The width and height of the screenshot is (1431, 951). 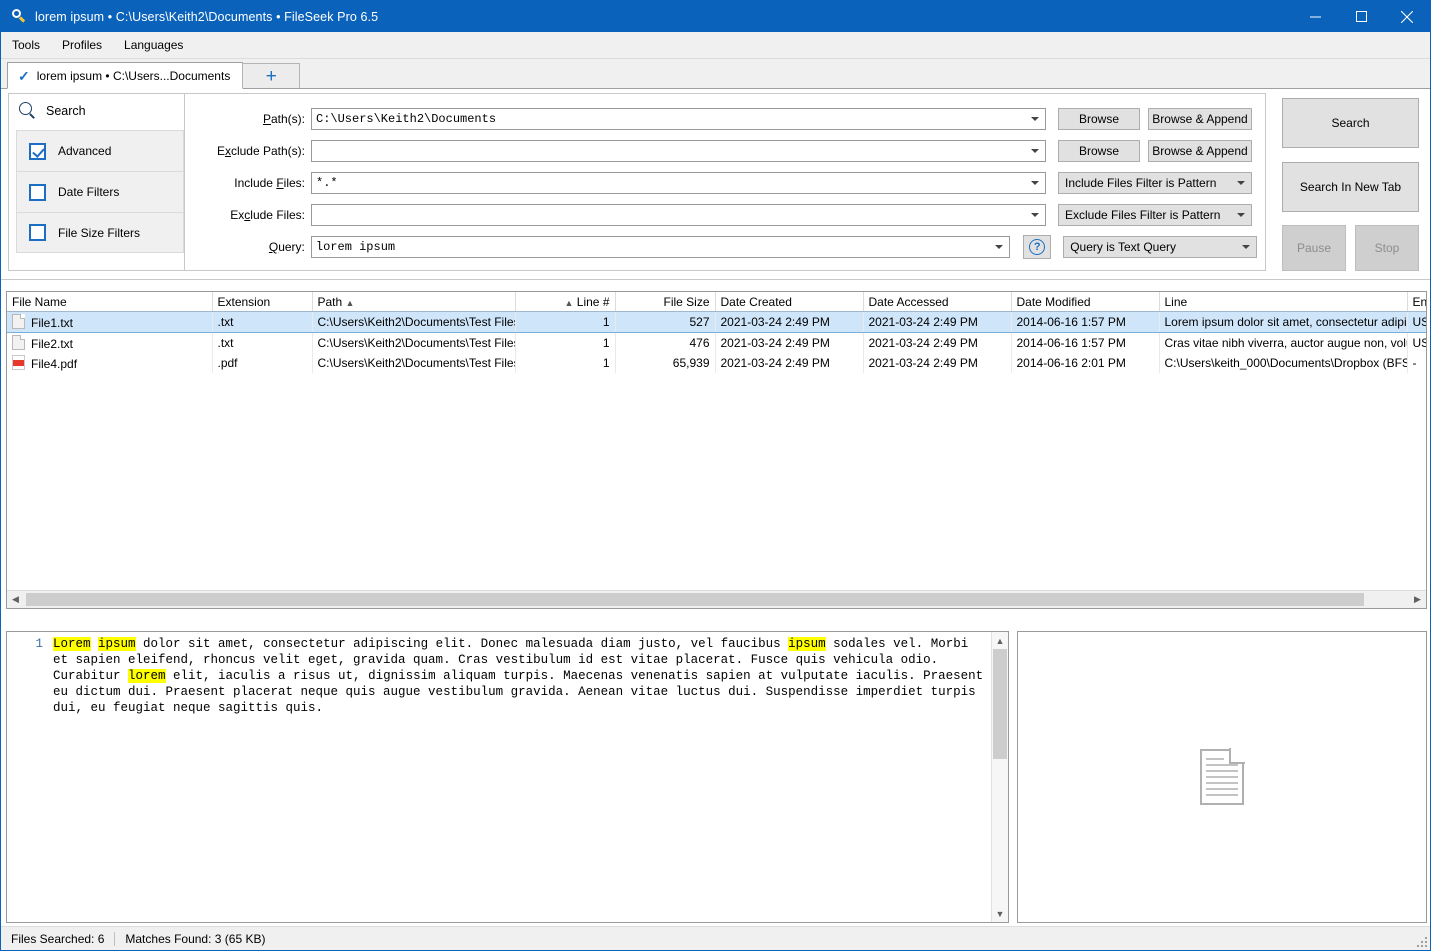 I want to click on column-header-file-name: File Name, so click(x=110, y=302).